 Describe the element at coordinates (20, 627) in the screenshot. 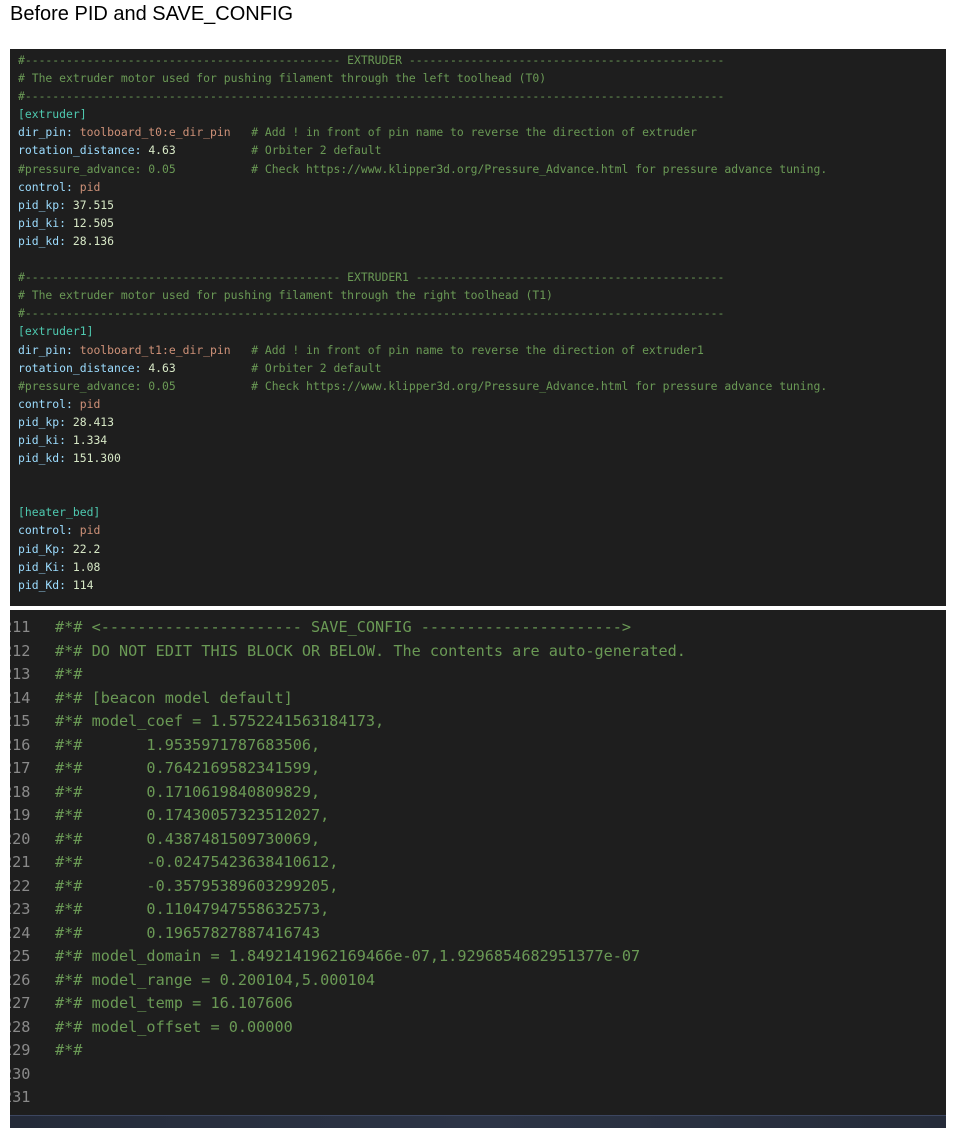

I see `line-number: 211` at that location.